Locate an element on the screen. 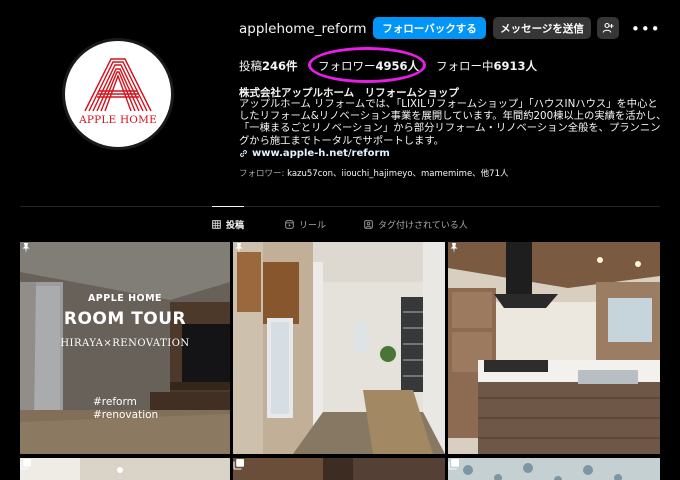 Image resolution: width=680 pixels, height=480 pixels. grid-icon is located at coordinates (216, 224).